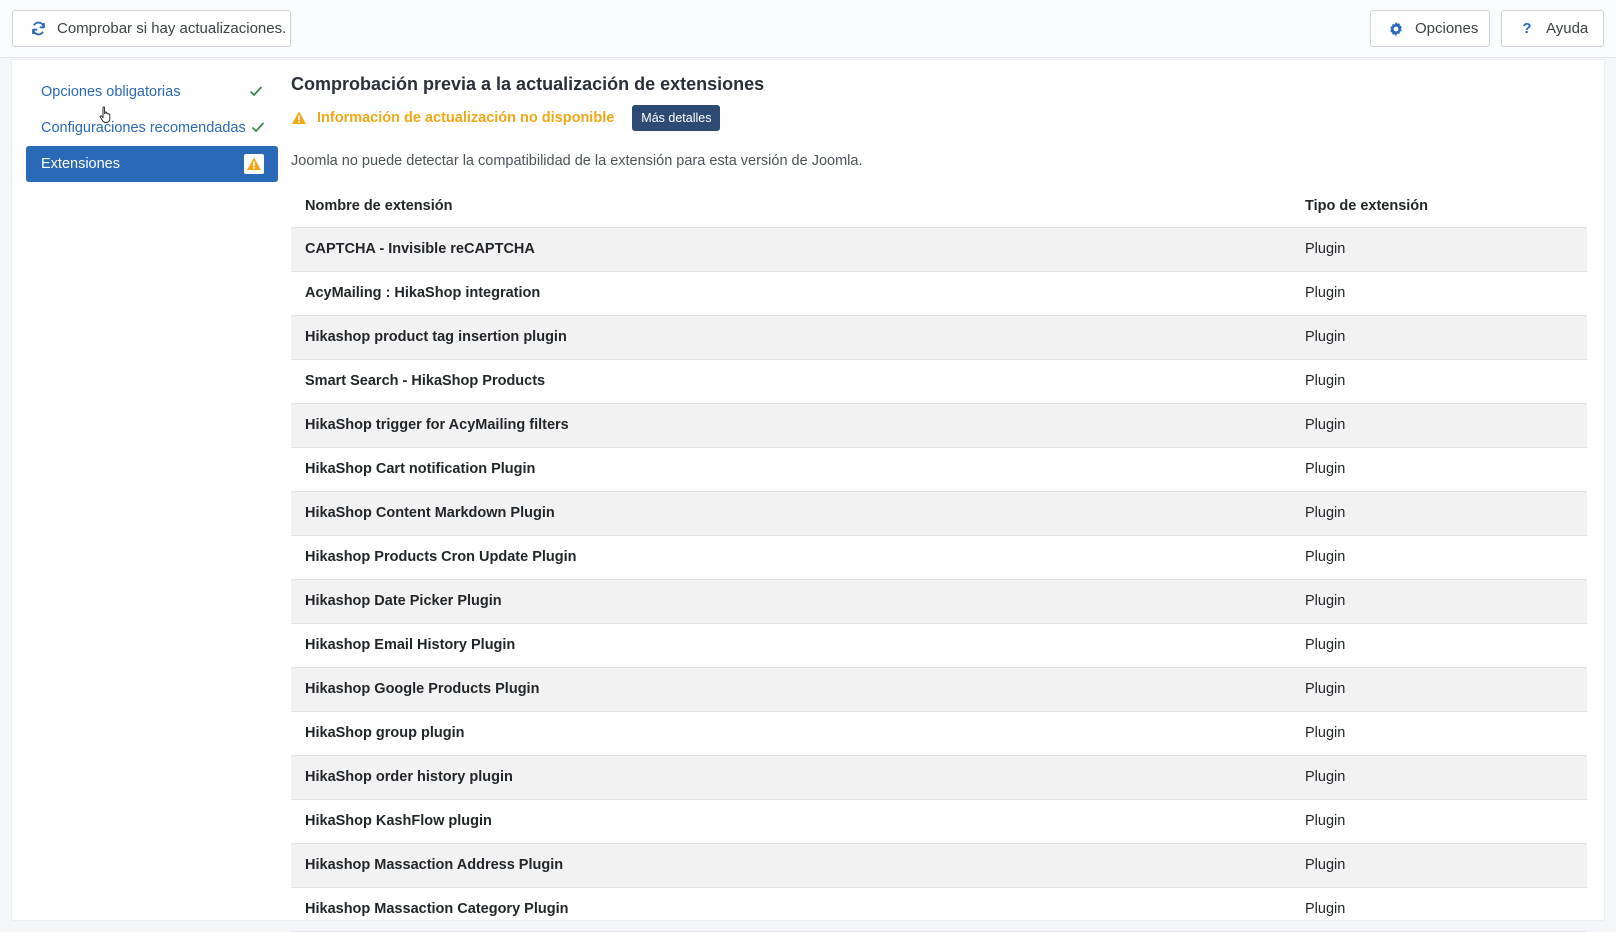 The image size is (1616, 932). I want to click on extension-name-cell: AcyMailing : HikaShop integration, so click(791, 293).